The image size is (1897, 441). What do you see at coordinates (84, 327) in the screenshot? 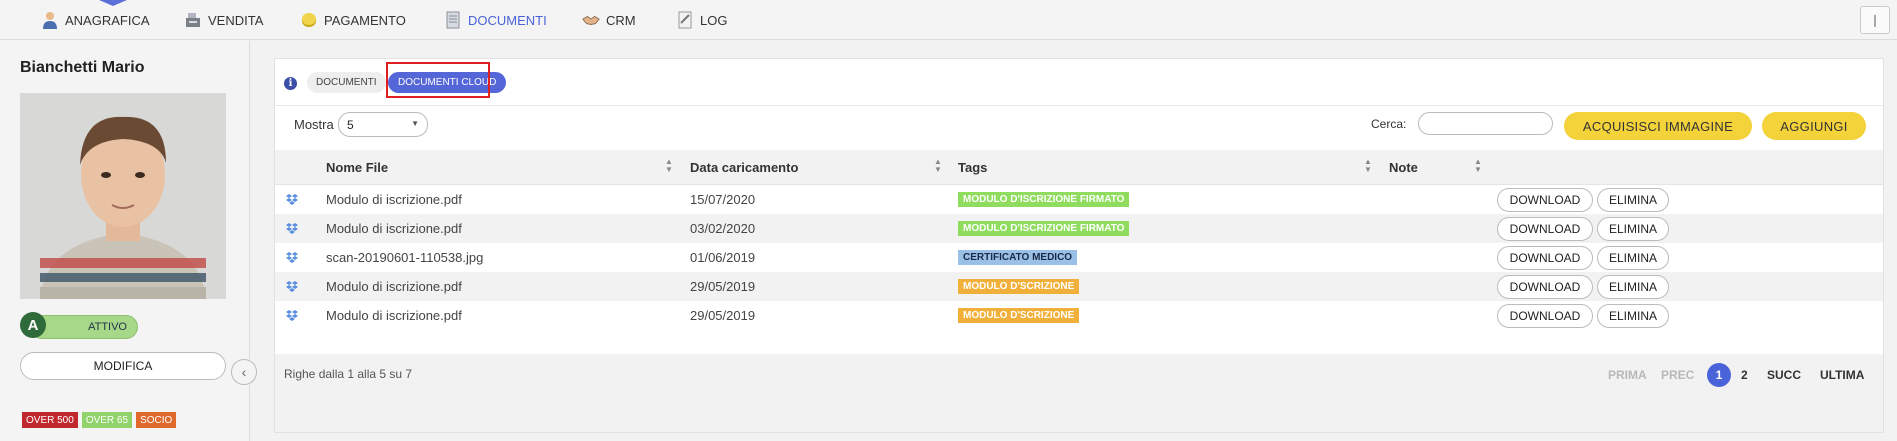
I see `status-badge: ATTIVO` at bounding box center [84, 327].